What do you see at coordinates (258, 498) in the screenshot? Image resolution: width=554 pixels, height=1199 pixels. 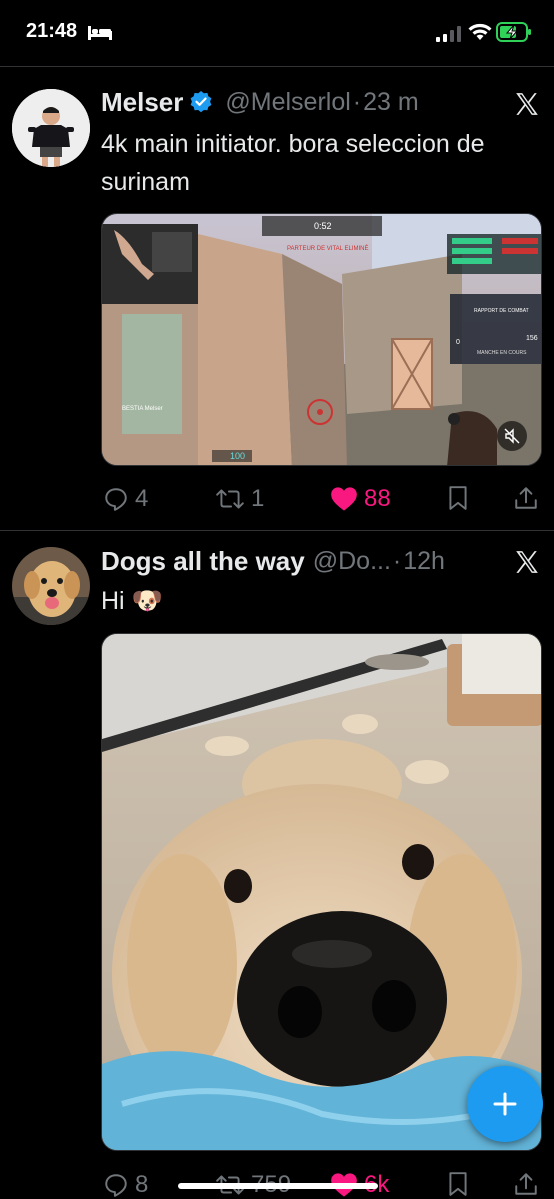 I see `repost-count: 1` at bounding box center [258, 498].